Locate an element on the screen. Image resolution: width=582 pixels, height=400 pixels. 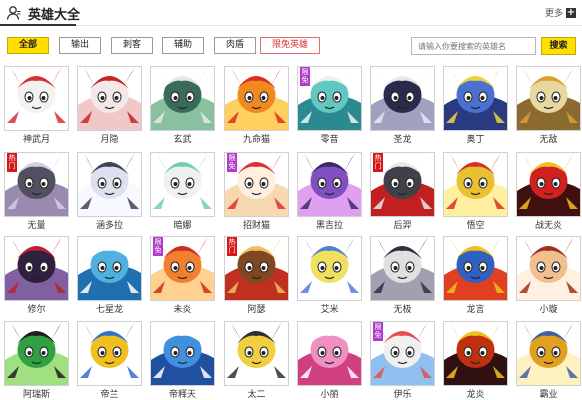
hero-name: 小璇 is located at coordinates (548, 310).